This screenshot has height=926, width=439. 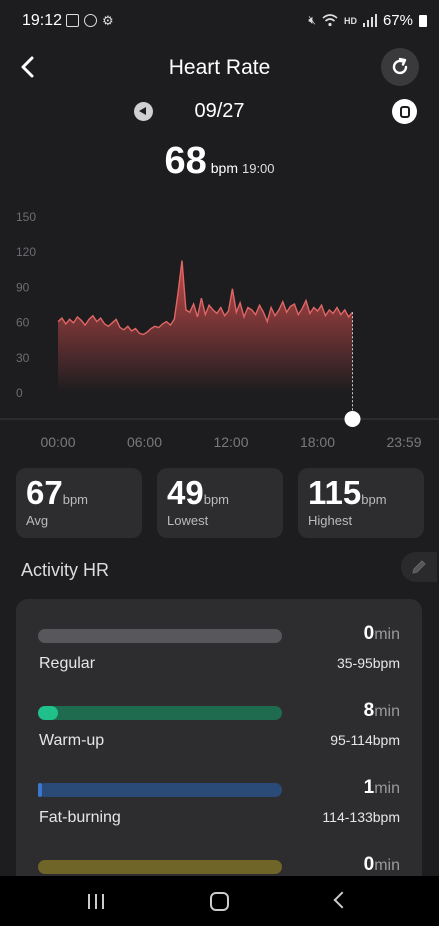 I want to click on pencil-icon, so click(x=419, y=567).